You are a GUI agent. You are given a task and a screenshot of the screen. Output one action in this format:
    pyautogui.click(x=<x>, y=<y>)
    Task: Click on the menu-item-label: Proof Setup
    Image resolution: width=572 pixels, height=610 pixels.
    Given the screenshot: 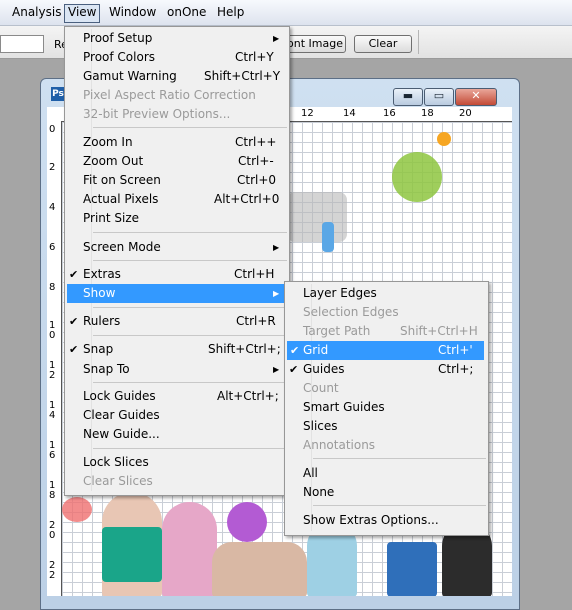 What is the action you would take?
    pyautogui.click(x=118, y=38)
    